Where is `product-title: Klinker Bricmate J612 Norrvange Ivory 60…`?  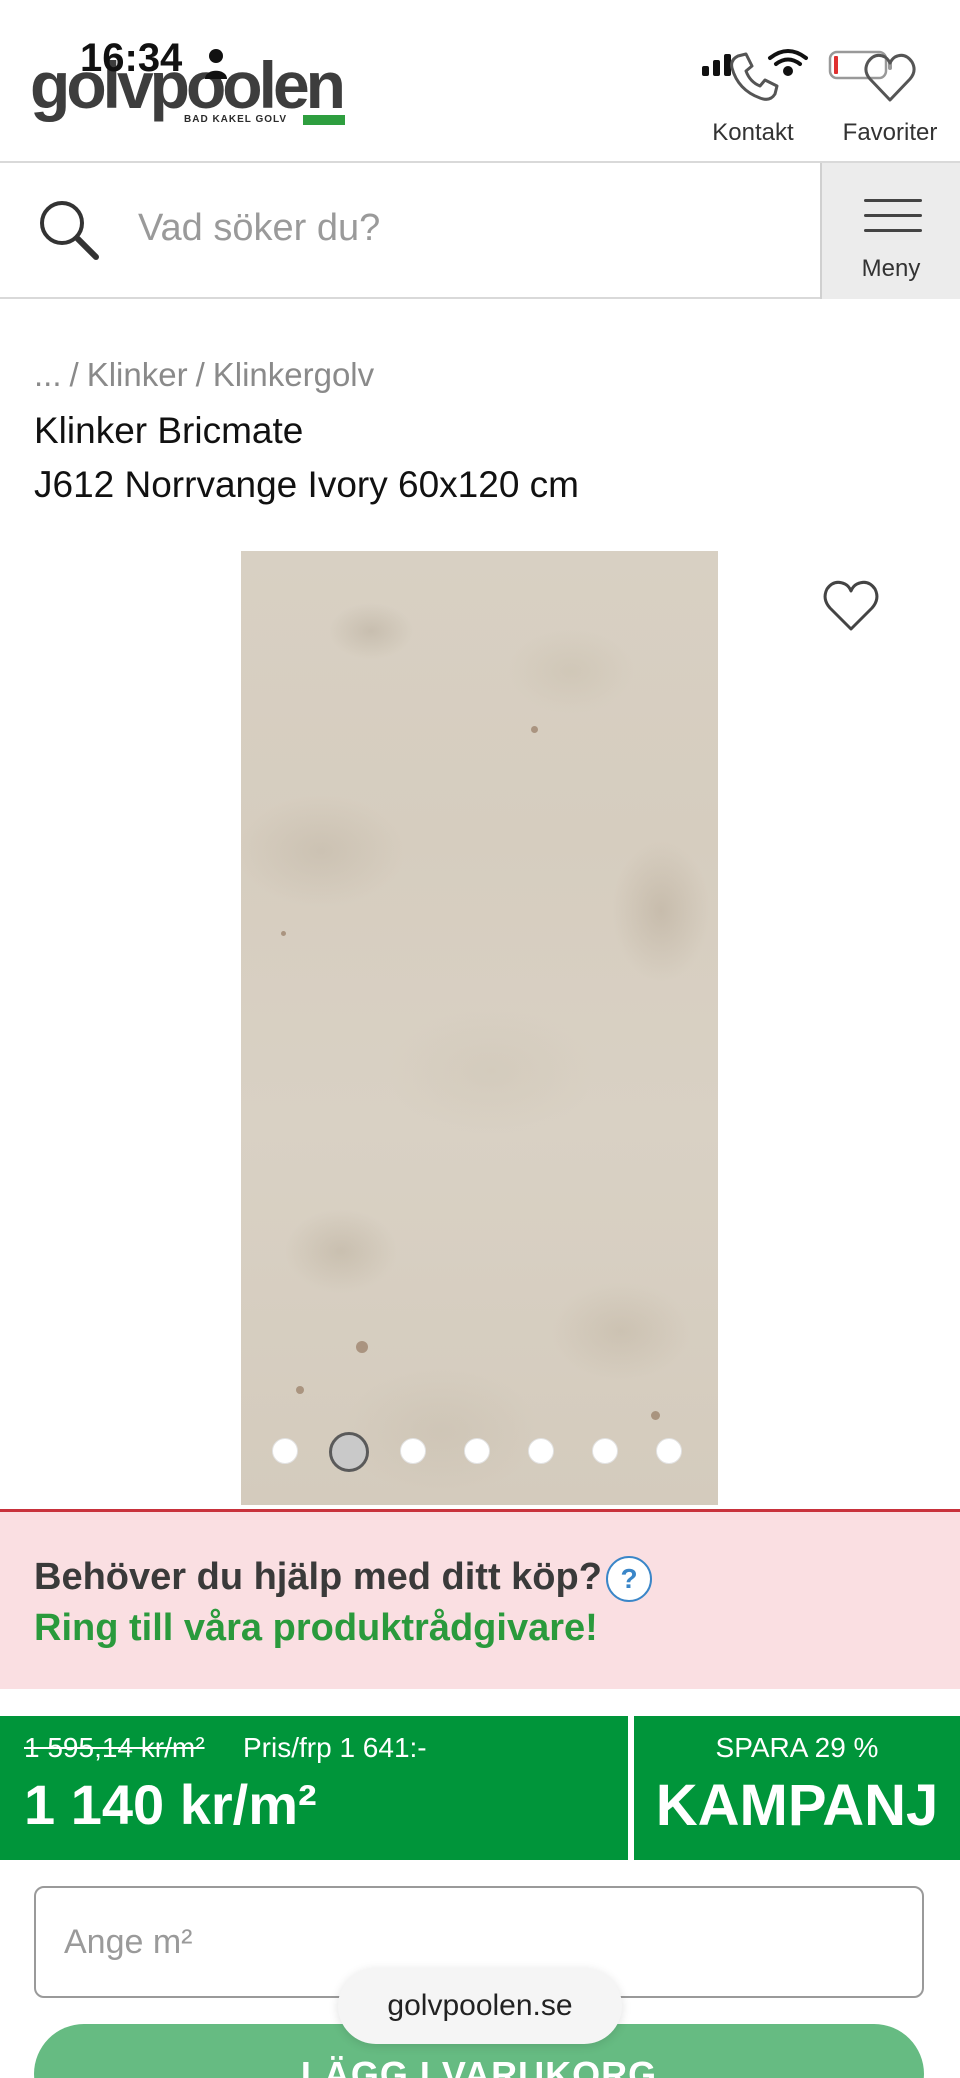
product-title: Klinker Bricmate J612 Norrvange Ivory 60… is located at coordinates (306, 458).